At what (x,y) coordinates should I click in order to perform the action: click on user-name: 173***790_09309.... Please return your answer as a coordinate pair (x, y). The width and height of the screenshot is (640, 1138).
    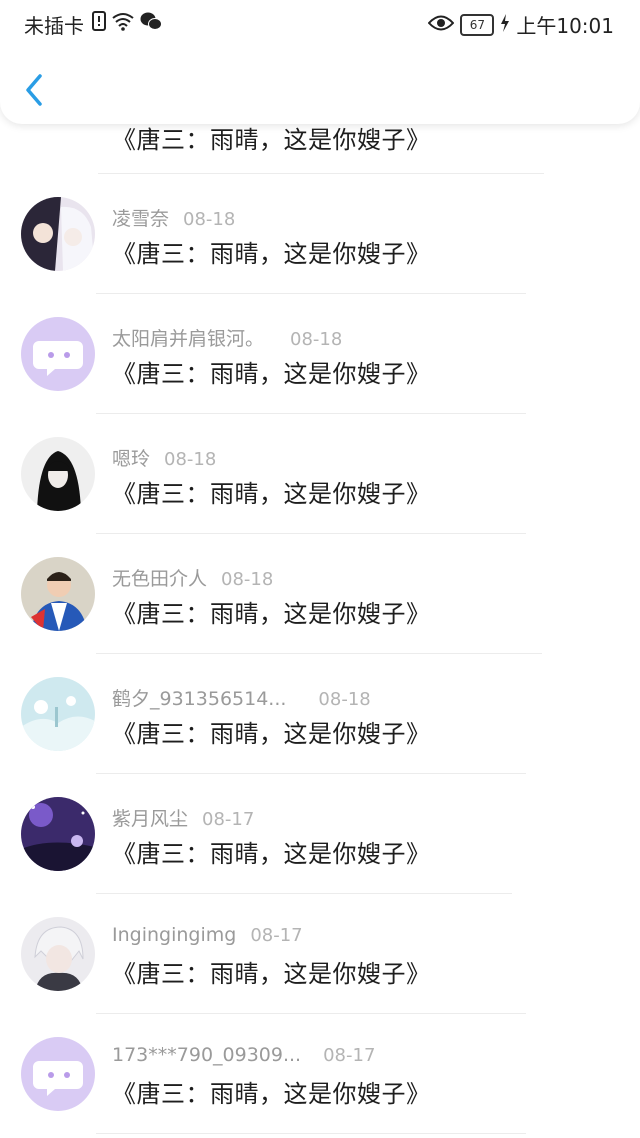
    Looking at the image, I should click on (206, 1055).